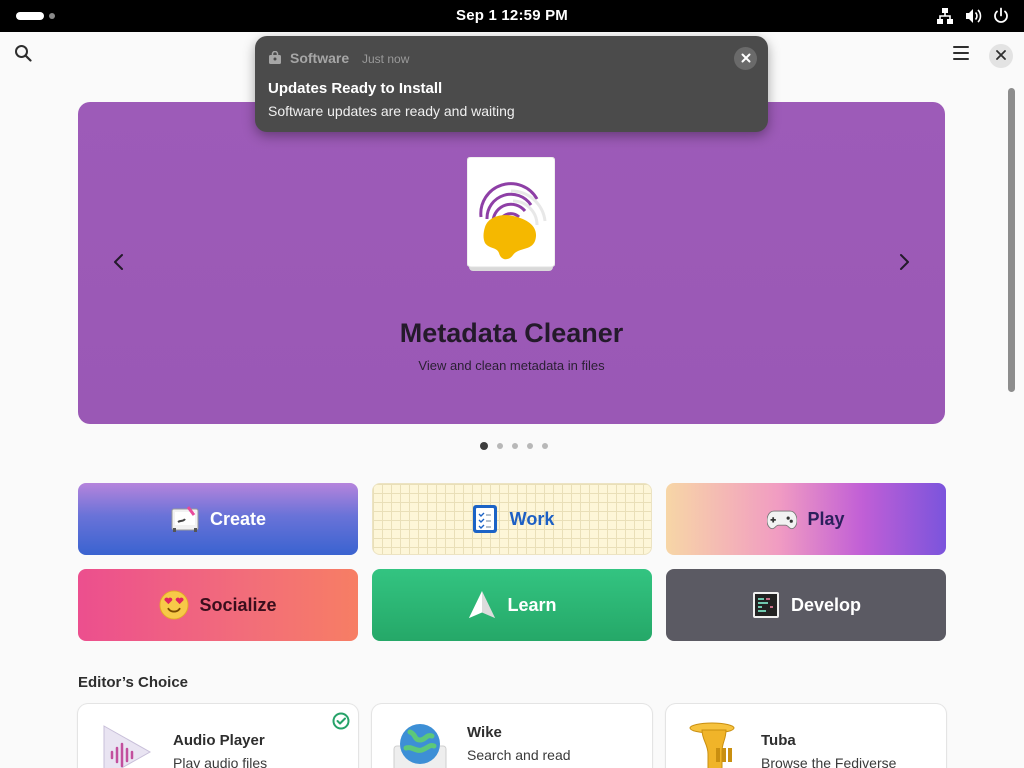 The height and width of the screenshot is (768, 1024). What do you see at coordinates (511, 365) in the screenshot?
I see `featured-app-subtitle: View and clean metadata in files` at bounding box center [511, 365].